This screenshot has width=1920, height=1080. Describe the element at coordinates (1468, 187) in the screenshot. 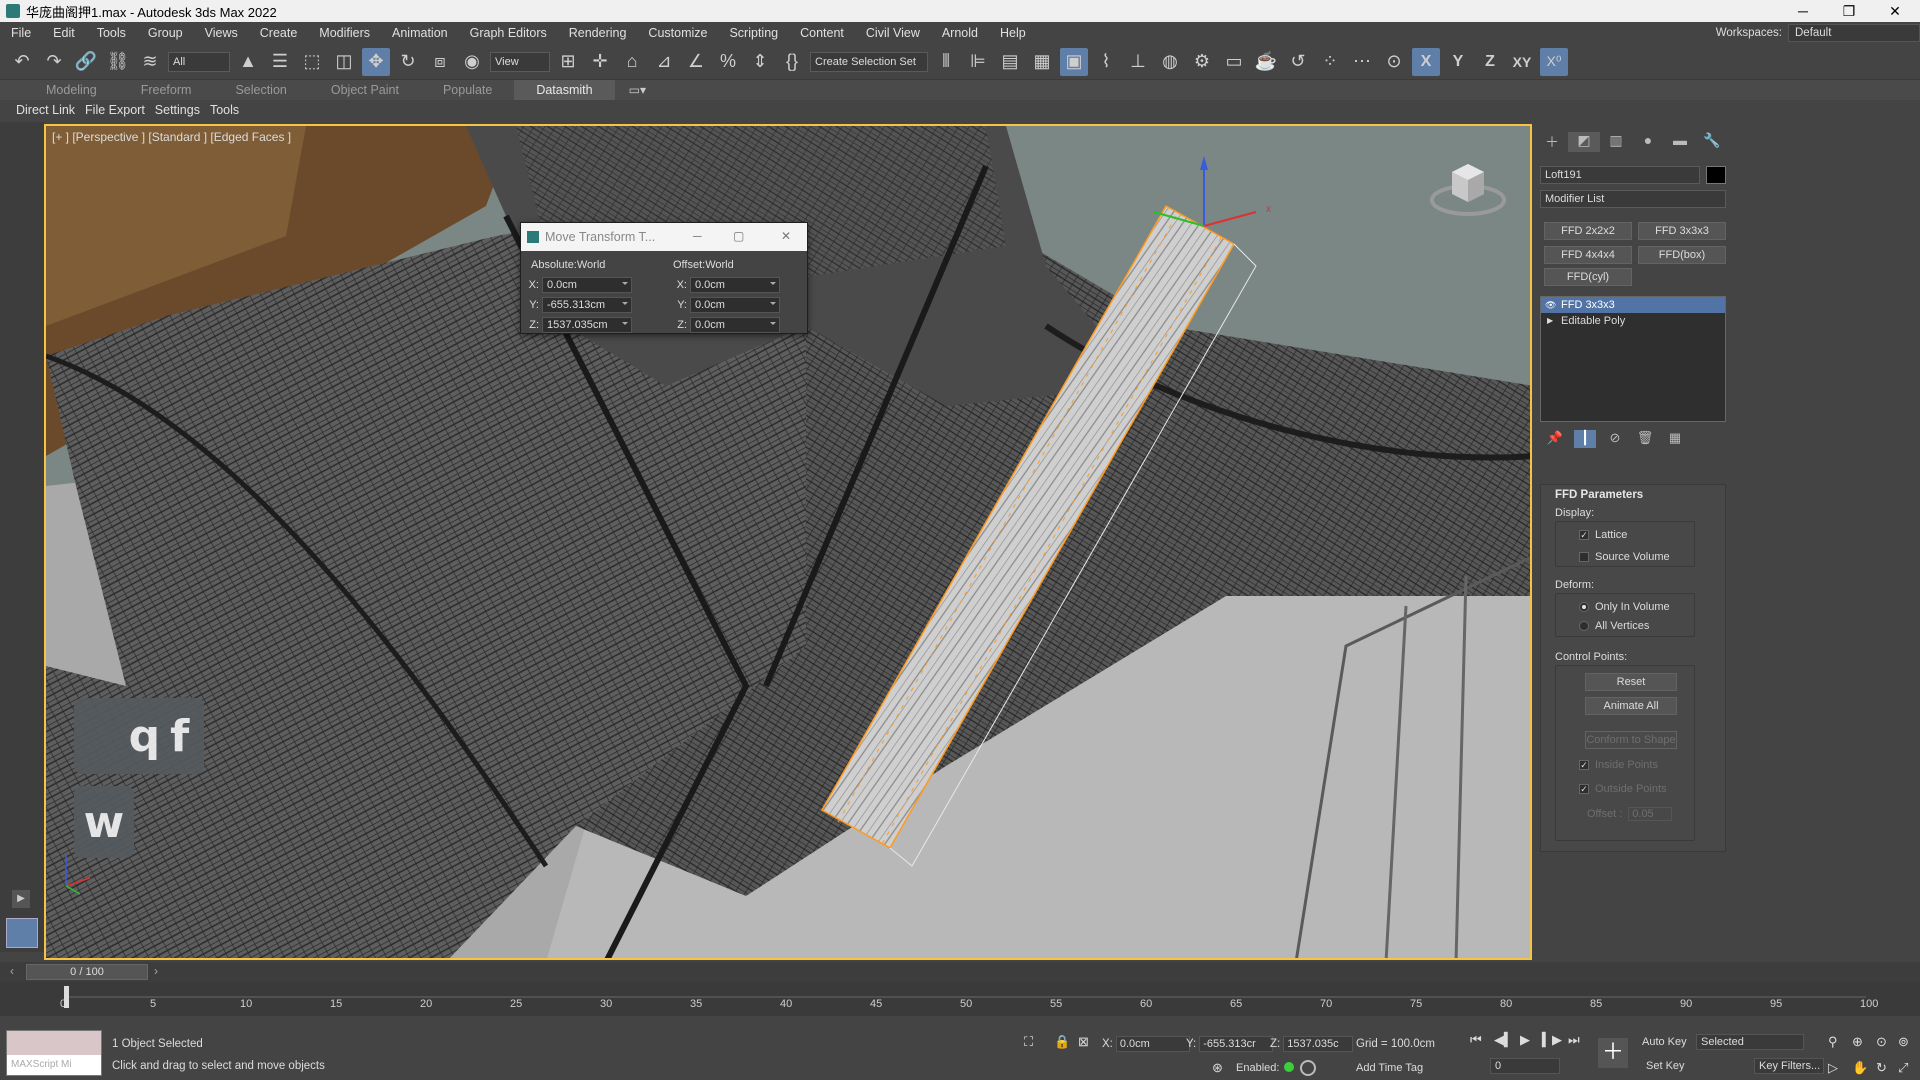

I see `viewcube` at that location.